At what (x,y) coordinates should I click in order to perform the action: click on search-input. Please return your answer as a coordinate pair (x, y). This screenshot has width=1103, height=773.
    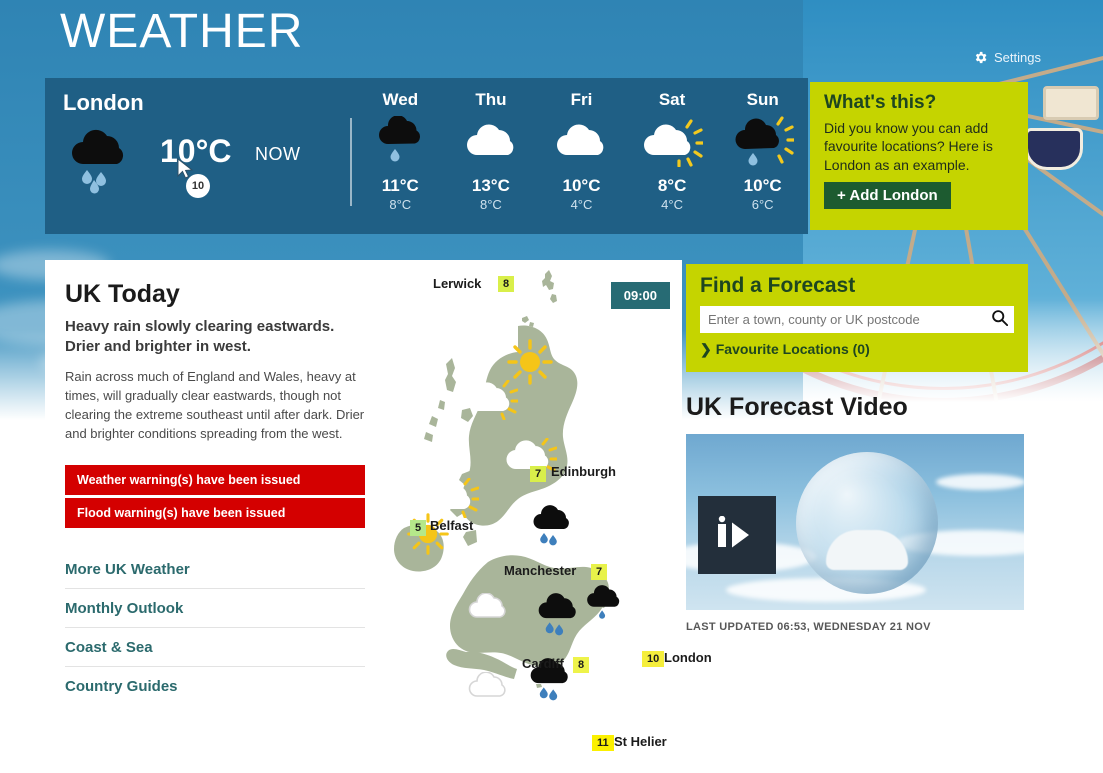
    Looking at the image, I should click on (849, 319).